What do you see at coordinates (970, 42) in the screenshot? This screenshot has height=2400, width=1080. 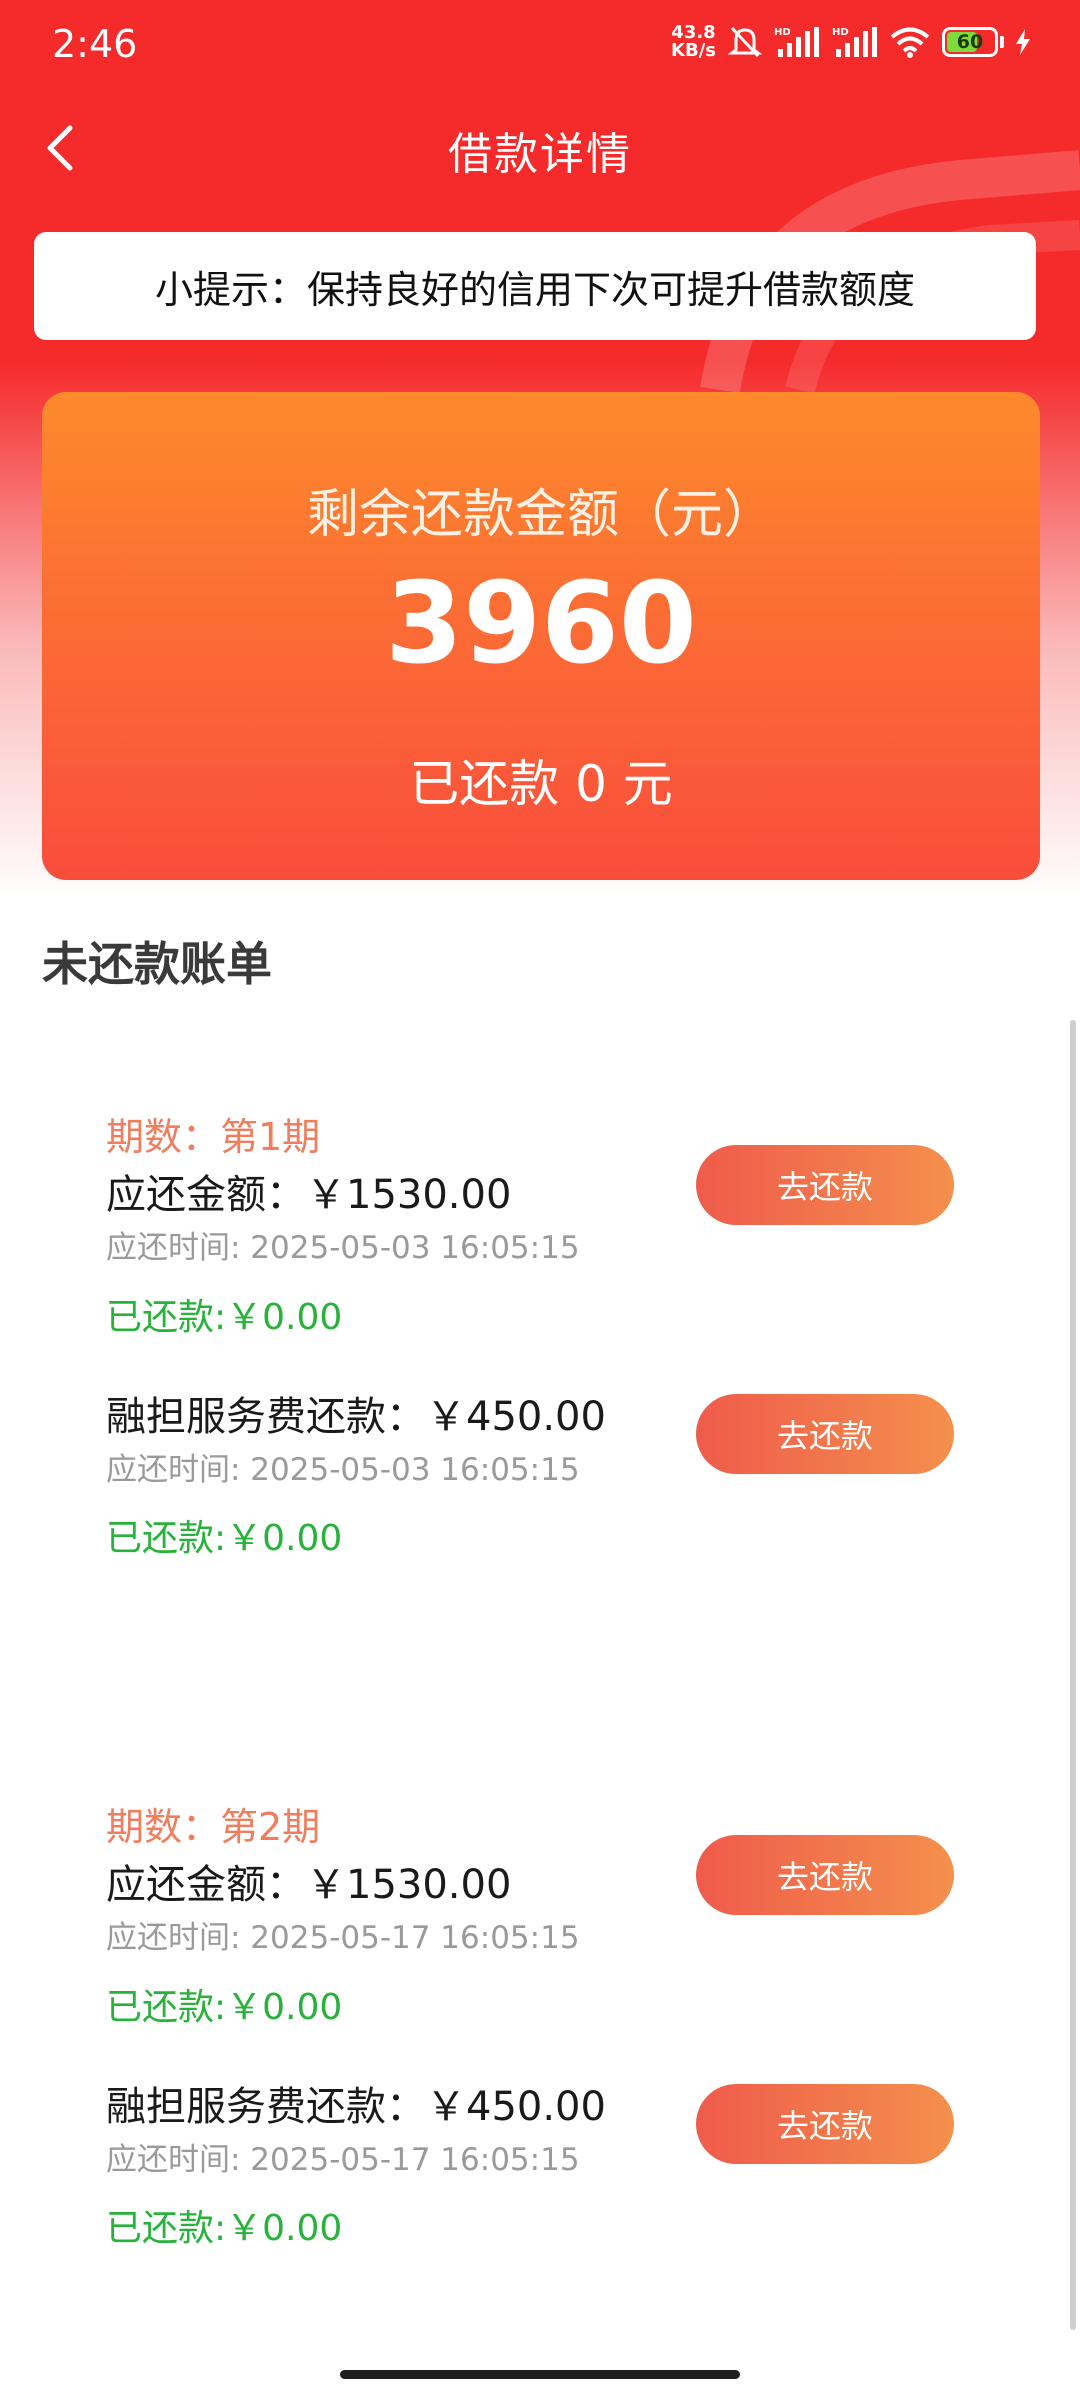 I see `battery-level: 60` at bounding box center [970, 42].